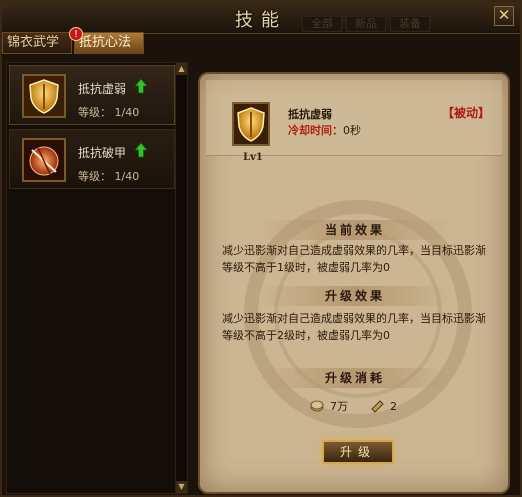 The image size is (522, 497). I want to click on skill-item-resist-weakness: 抵抗虚弱 等级： 1/40, so click(92, 95).